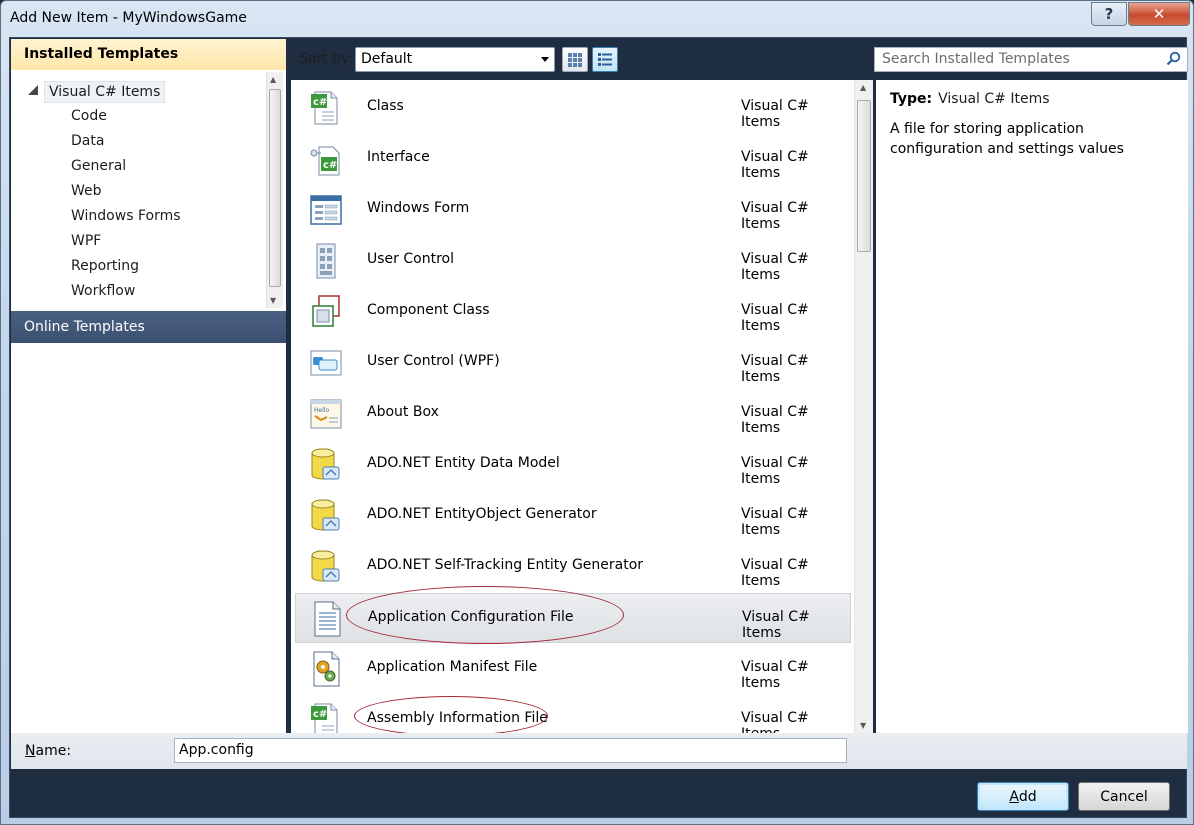 This screenshot has width=1194, height=825. I want to click on expand-arrow-icon, so click(33, 90).